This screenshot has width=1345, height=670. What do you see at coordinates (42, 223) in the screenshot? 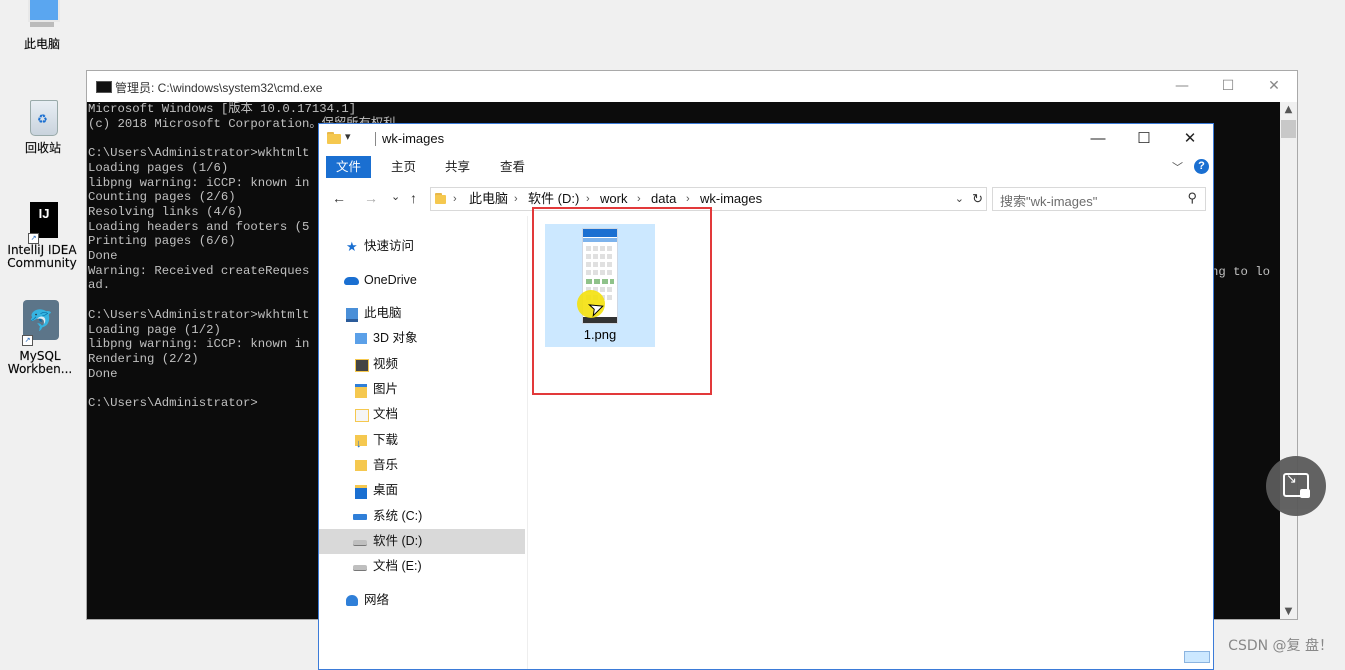
I see `intellij-idea-icon: IJ ↗` at bounding box center [42, 223].